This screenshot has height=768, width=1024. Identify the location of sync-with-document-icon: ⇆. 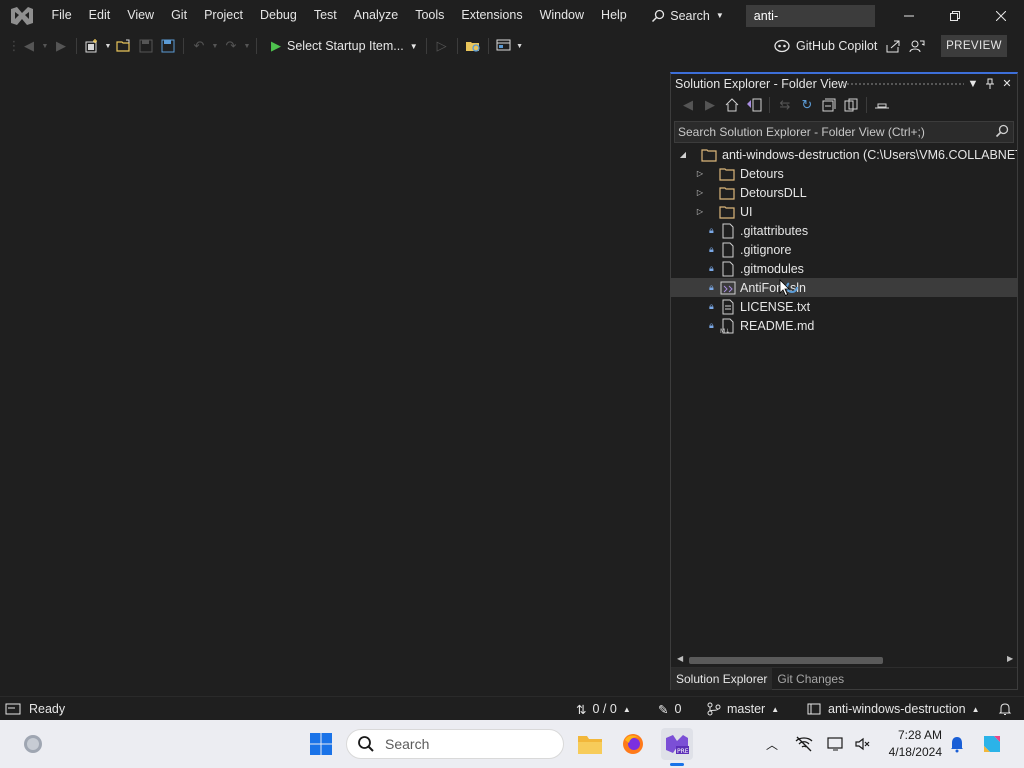
(785, 105).